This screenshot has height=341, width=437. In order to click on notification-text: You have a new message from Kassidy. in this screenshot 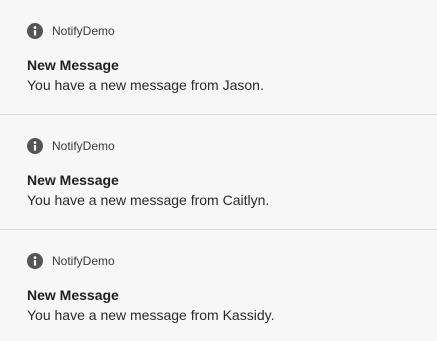, I will do `click(151, 315)`.